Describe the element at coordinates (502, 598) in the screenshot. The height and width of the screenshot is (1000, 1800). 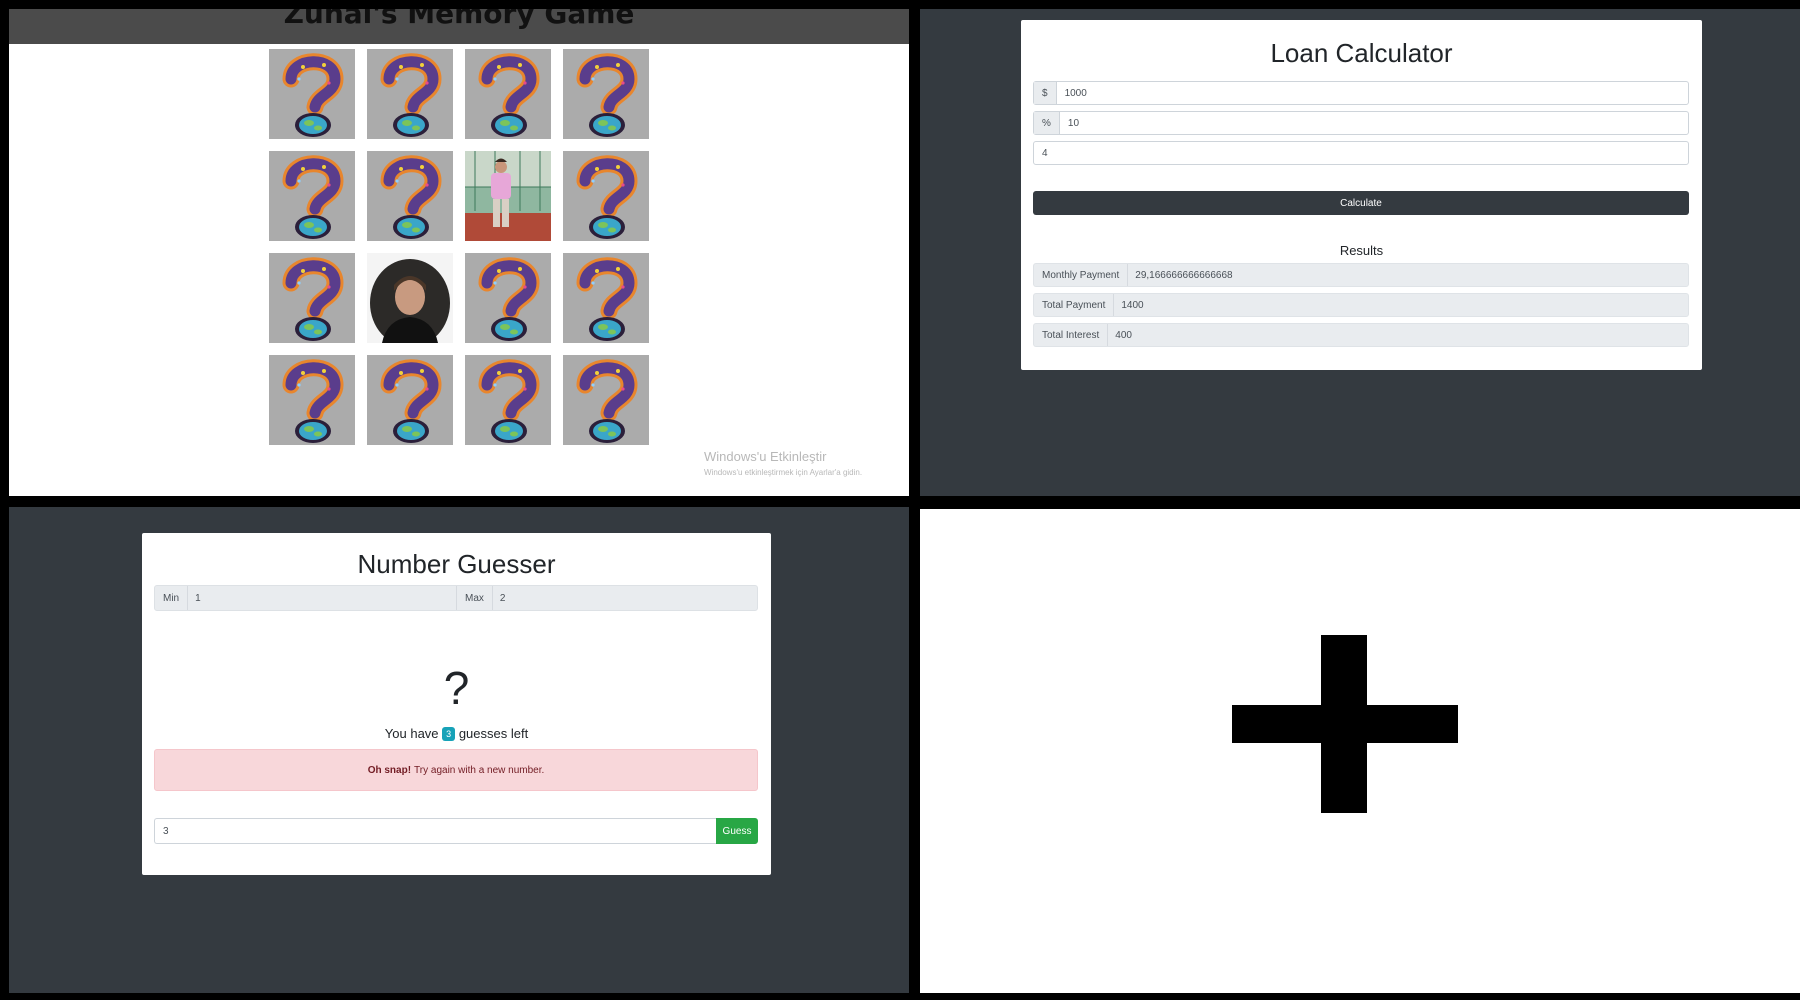
I see `max-value: 2` at that location.